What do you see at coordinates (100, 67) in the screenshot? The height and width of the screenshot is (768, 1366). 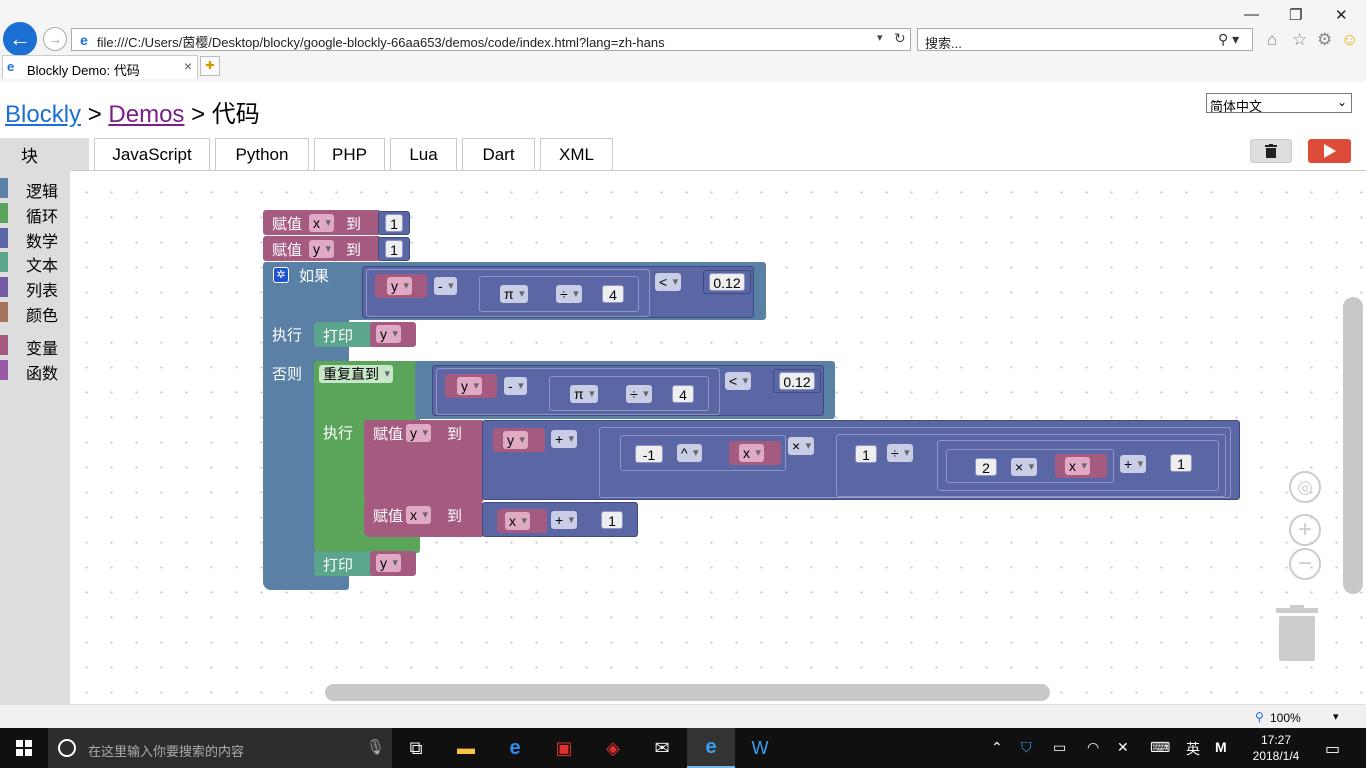 I see `browser-tab: e Blockly Demo: 代码 ×` at bounding box center [100, 67].